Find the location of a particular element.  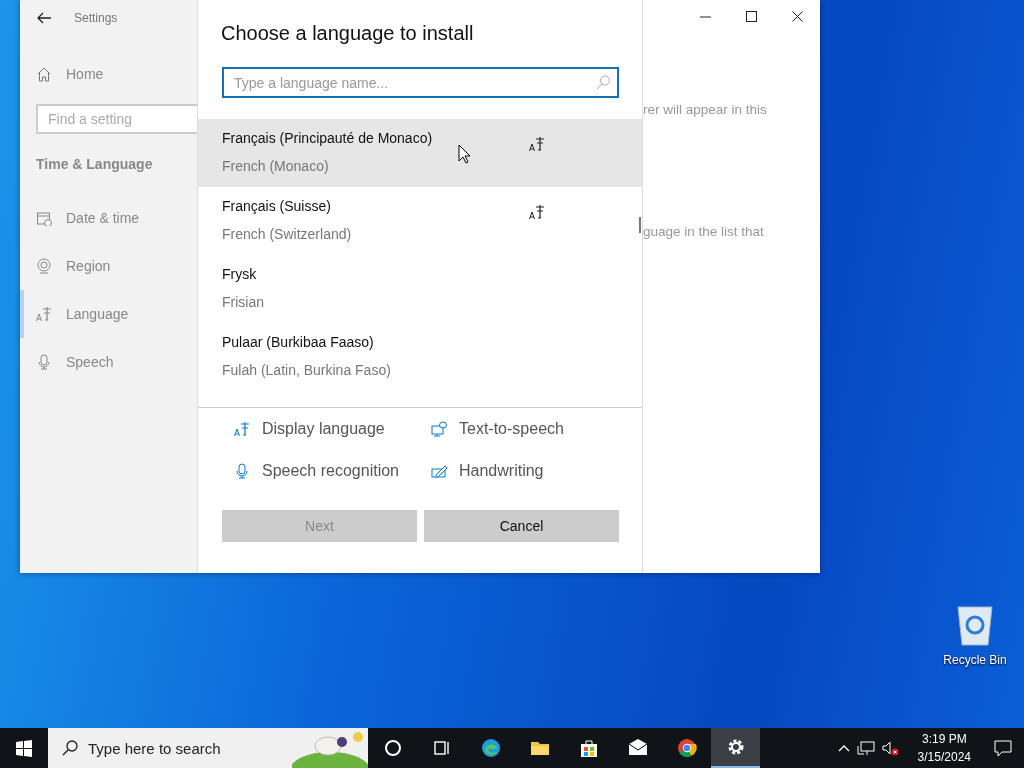

mouse-cursor-icon is located at coordinates (464, 154).